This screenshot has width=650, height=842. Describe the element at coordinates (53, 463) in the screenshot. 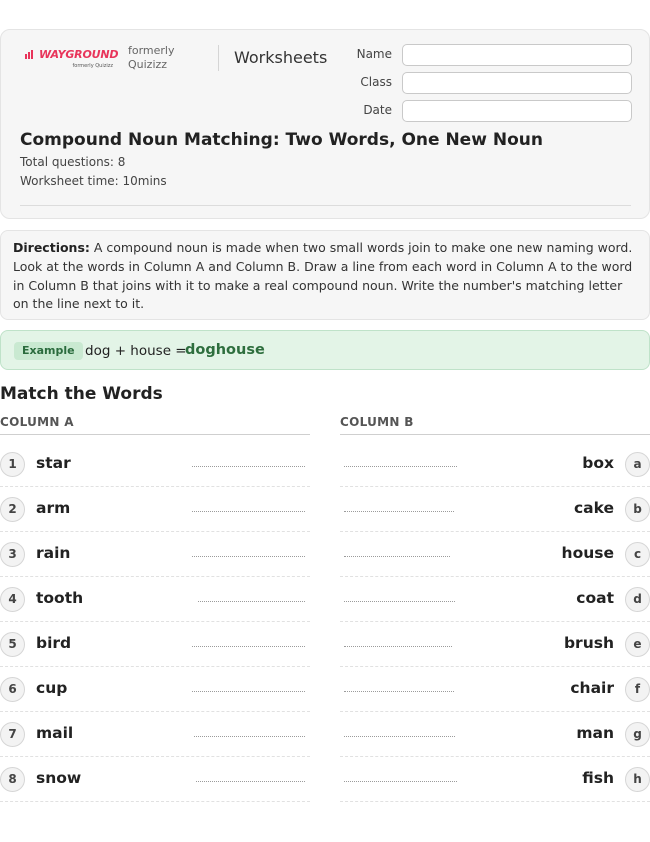

I see `column-a-word: star` at that location.